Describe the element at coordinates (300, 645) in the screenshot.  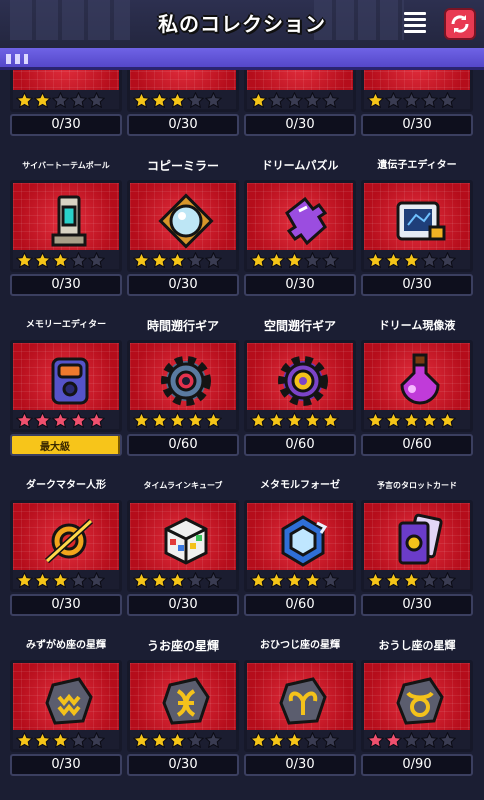
I see `item-name: おひつじ座の星輝` at that location.